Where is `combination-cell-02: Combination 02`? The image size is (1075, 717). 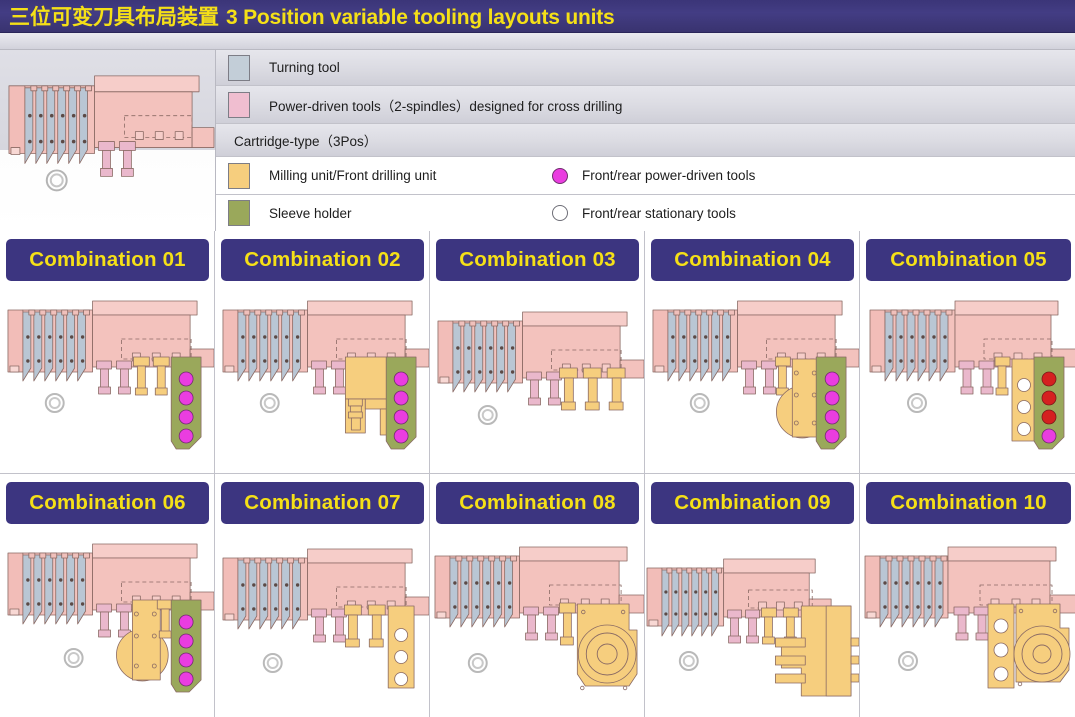 combination-cell-02: Combination 02 is located at coordinates (322, 352).